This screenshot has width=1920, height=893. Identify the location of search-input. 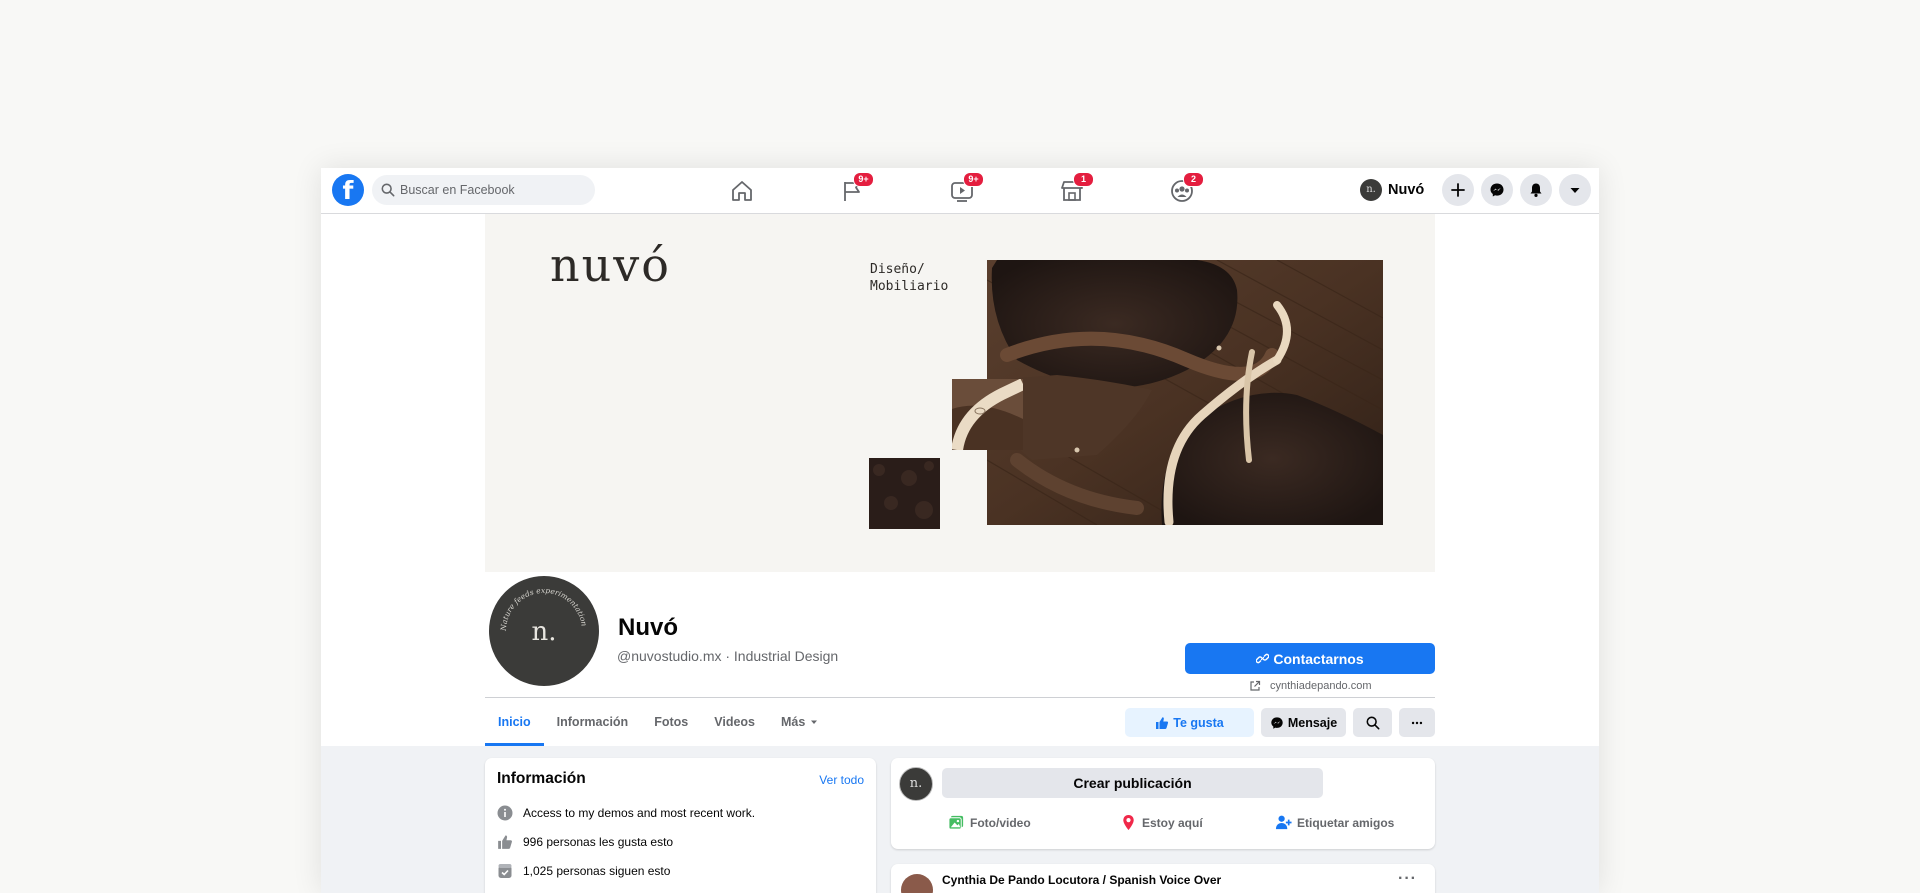
(492, 190).